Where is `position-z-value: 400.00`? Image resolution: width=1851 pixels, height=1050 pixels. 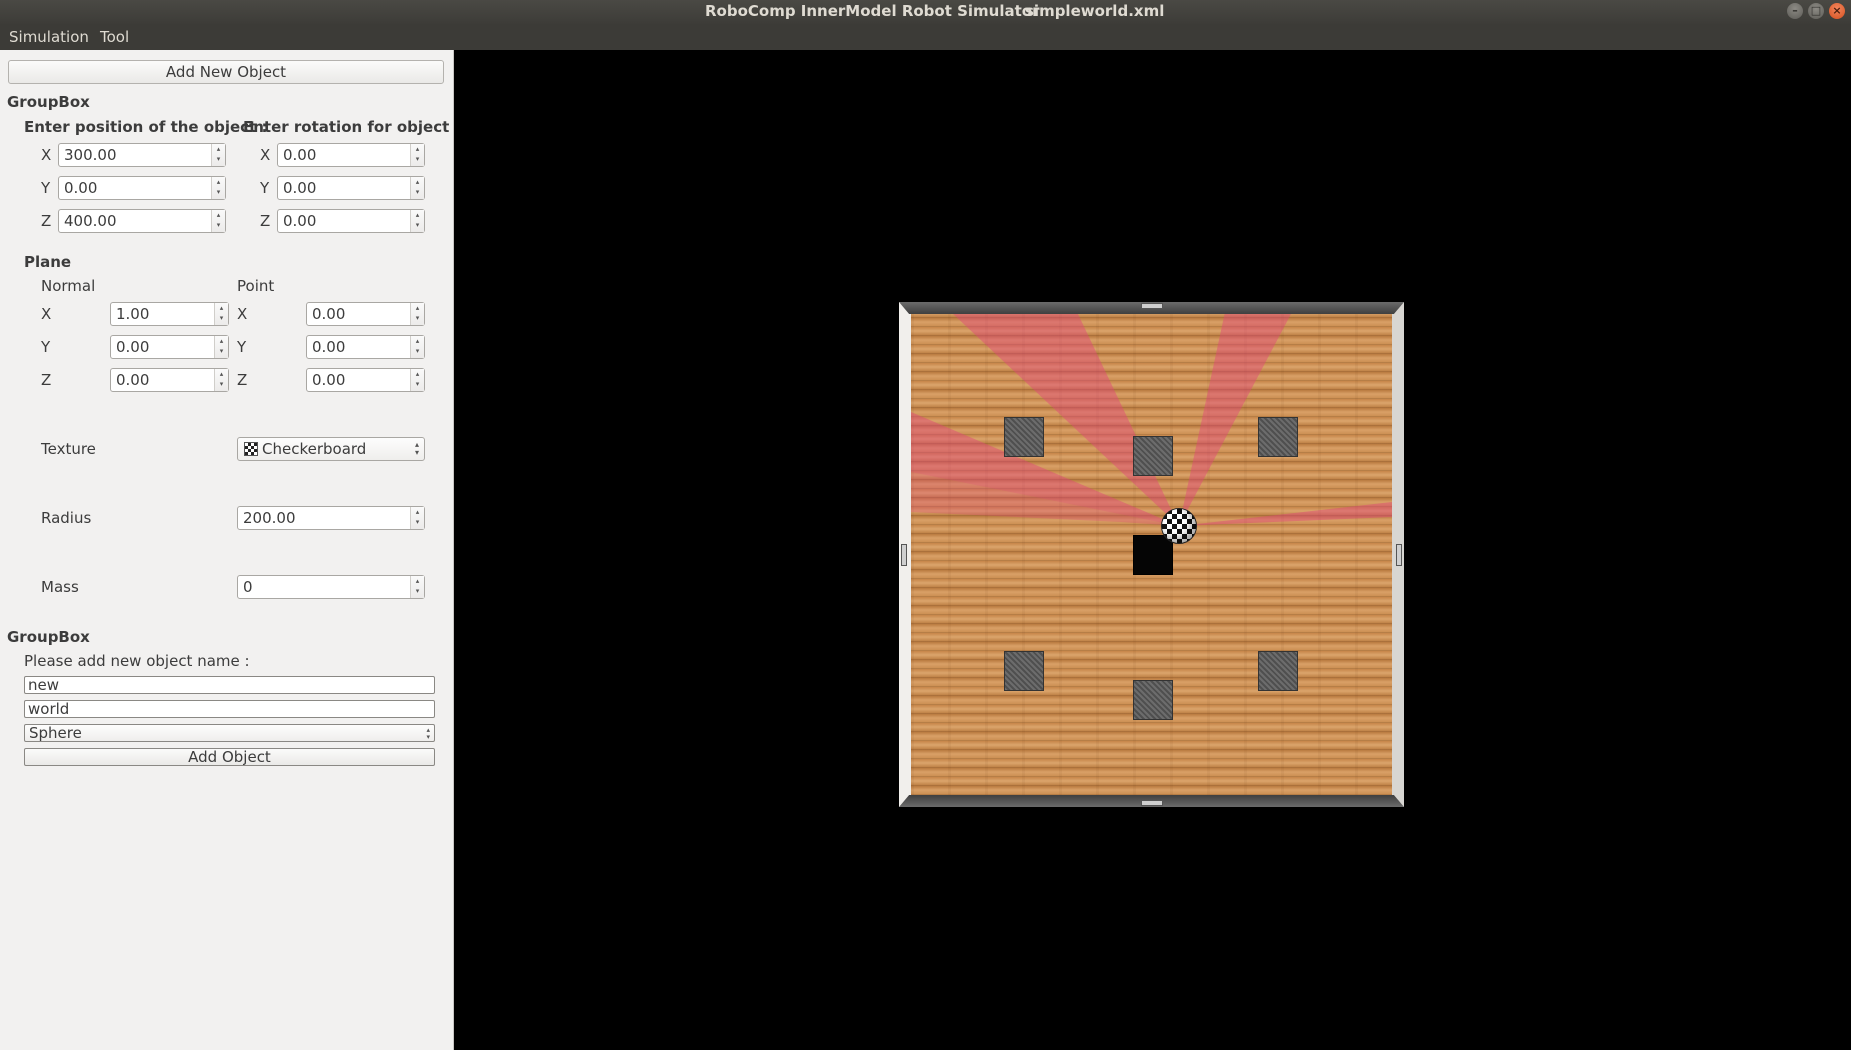 position-z-value: 400.00 is located at coordinates (90, 221).